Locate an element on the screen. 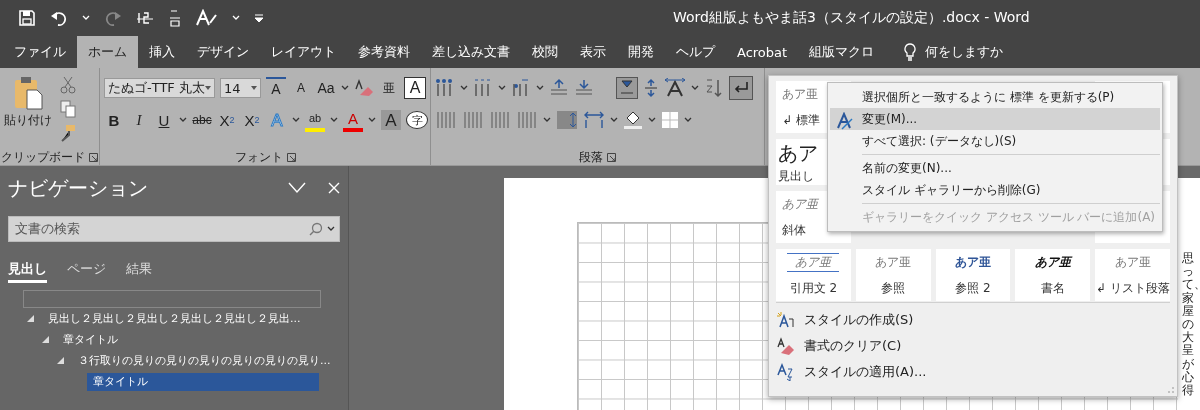 This screenshot has width=1200, height=410. gallery-menu-item: 書式のクリア(C) is located at coordinates (973, 346).